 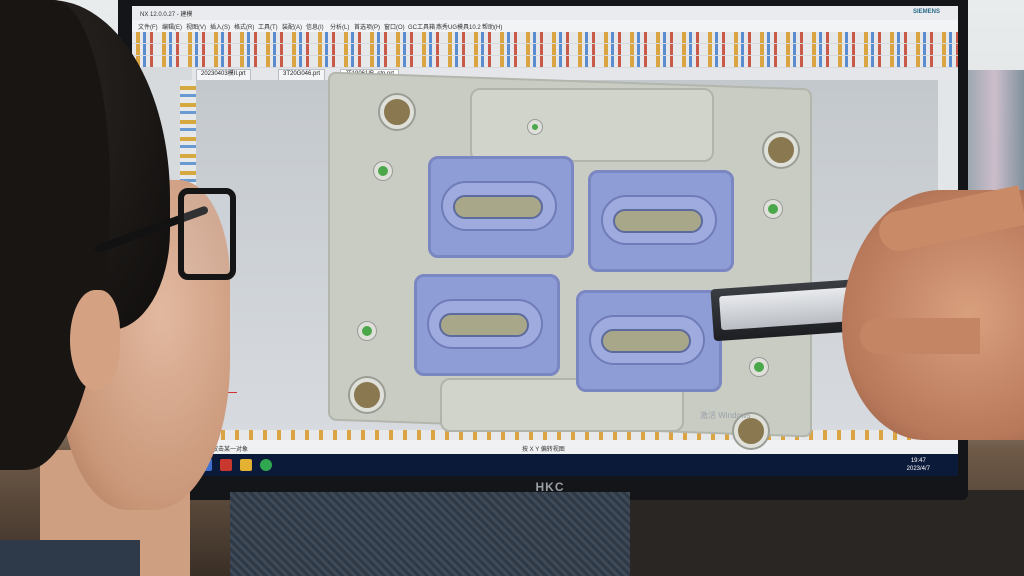 I want to click on shelf-objects, so click(x=994, y=135).